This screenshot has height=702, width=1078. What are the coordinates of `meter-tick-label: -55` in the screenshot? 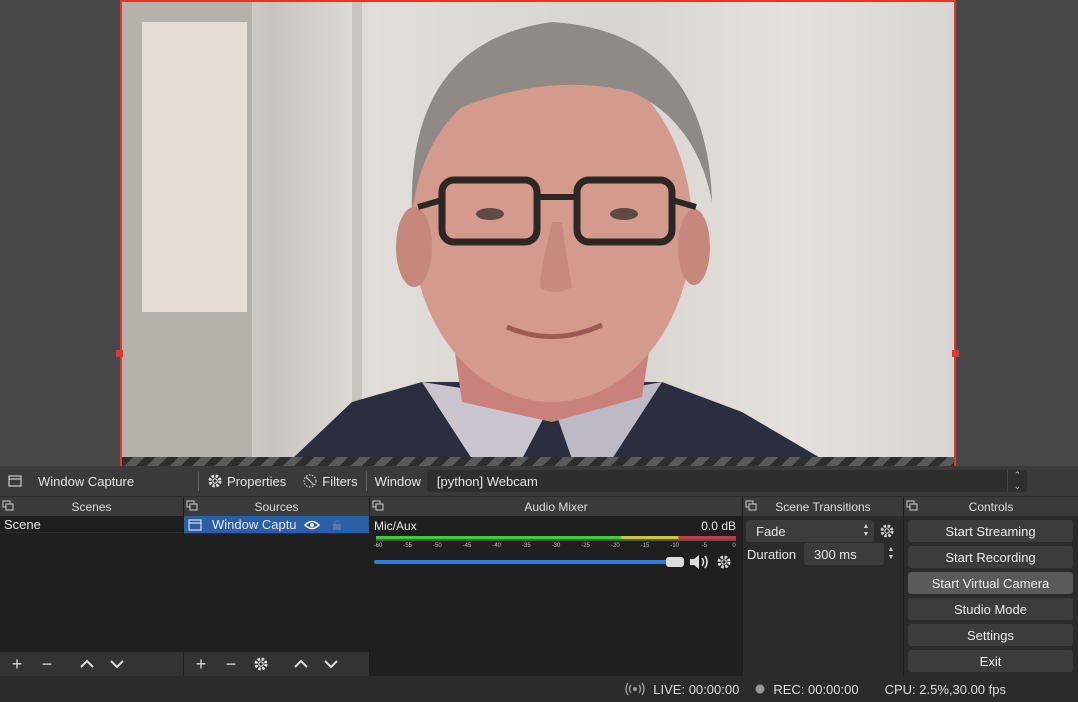 It's located at (407, 546).